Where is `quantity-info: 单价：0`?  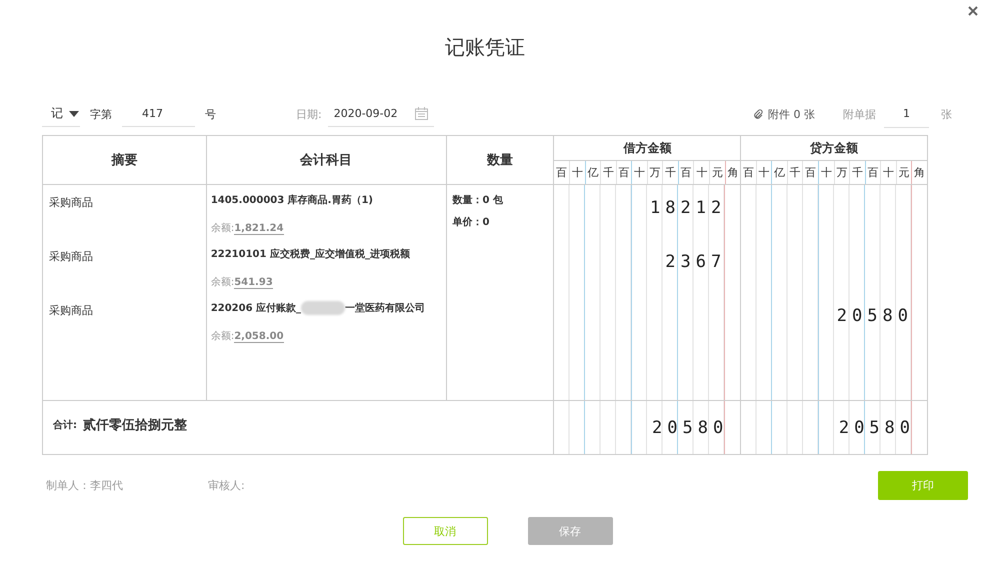
quantity-info: 单价：0 is located at coordinates (471, 222).